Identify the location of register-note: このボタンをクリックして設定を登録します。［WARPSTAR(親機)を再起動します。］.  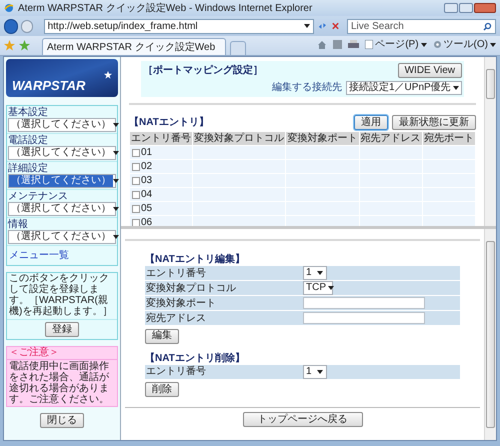
(62, 296).